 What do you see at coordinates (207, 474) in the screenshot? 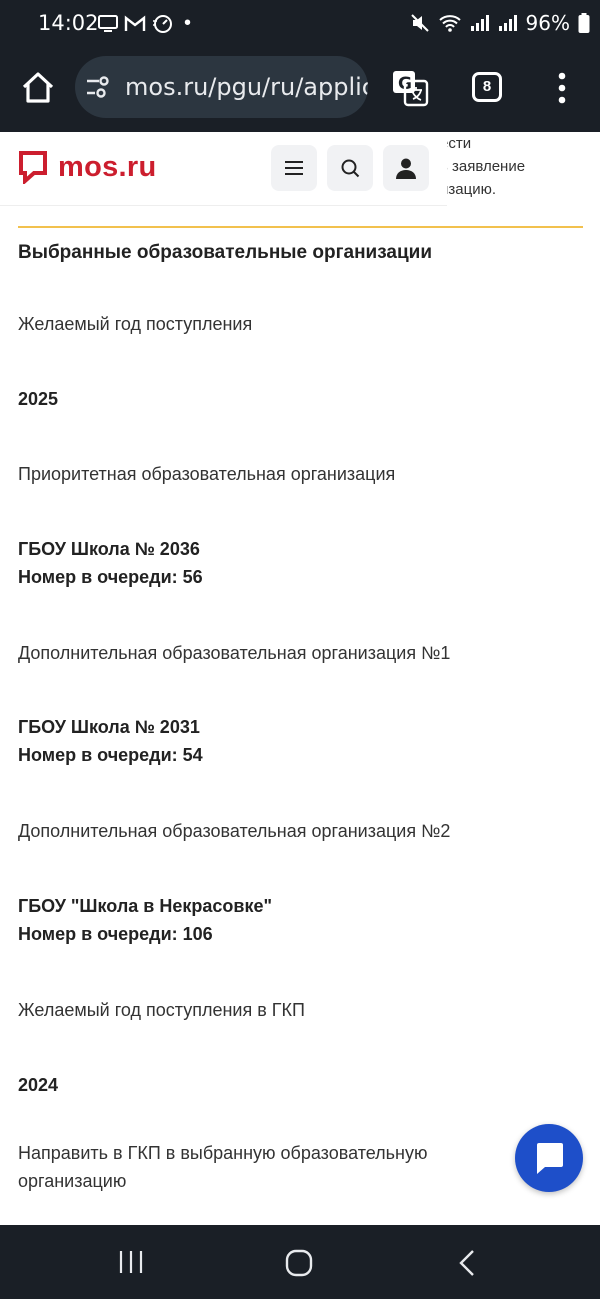
I see `priority-org-label: Приоритетная образовательная организация` at bounding box center [207, 474].